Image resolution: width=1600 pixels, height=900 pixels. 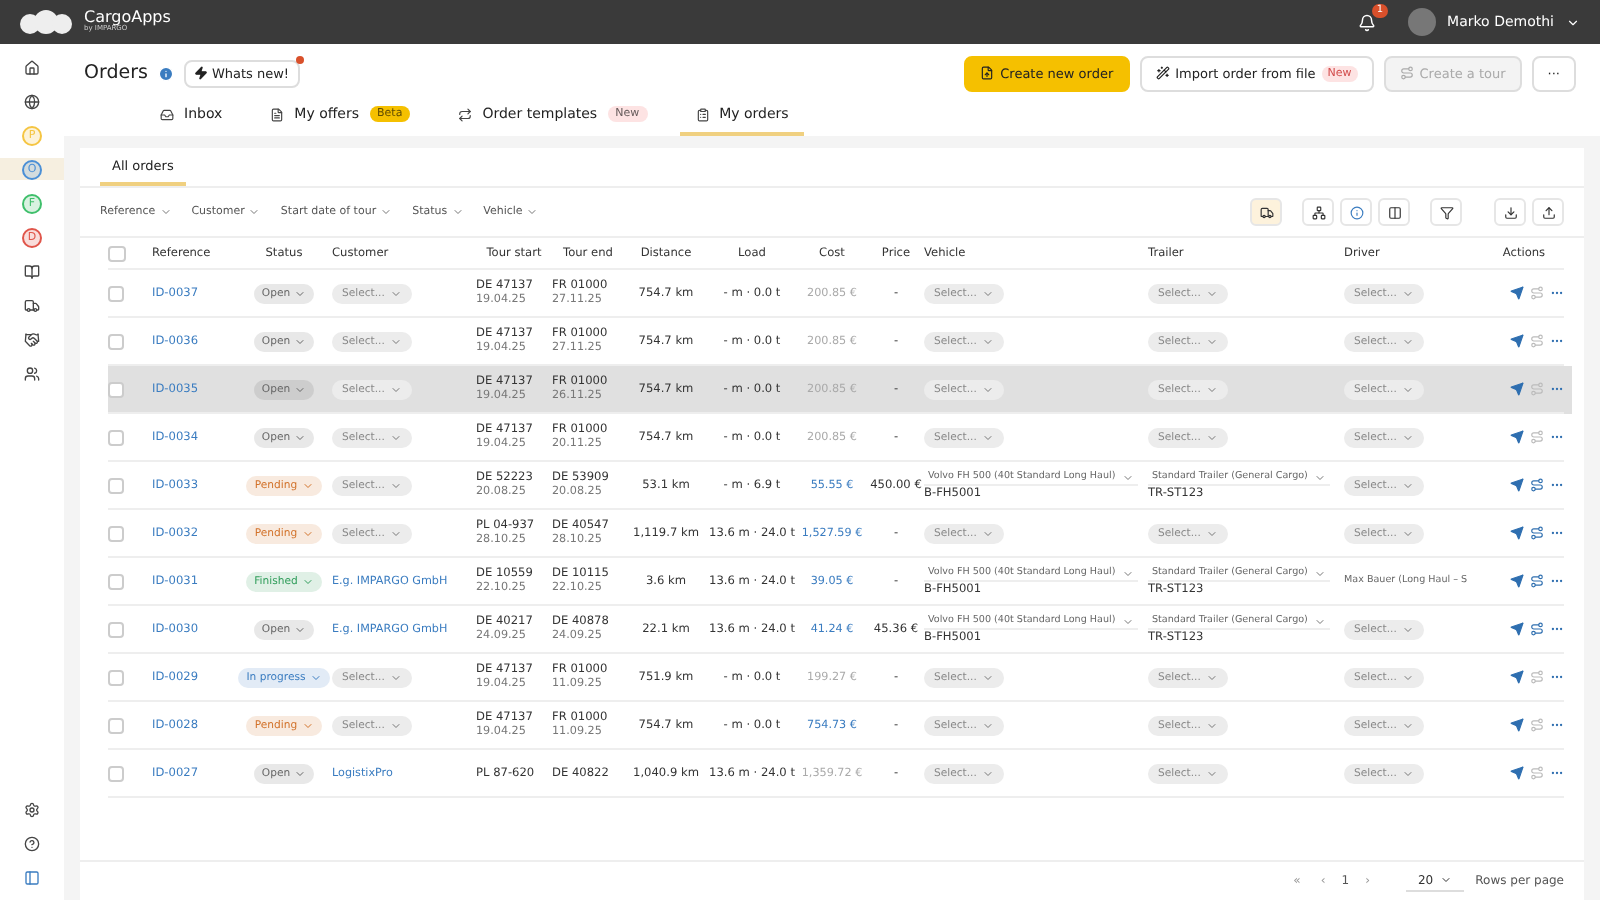 What do you see at coordinates (32, 101) in the screenshot?
I see `globe-icon` at bounding box center [32, 101].